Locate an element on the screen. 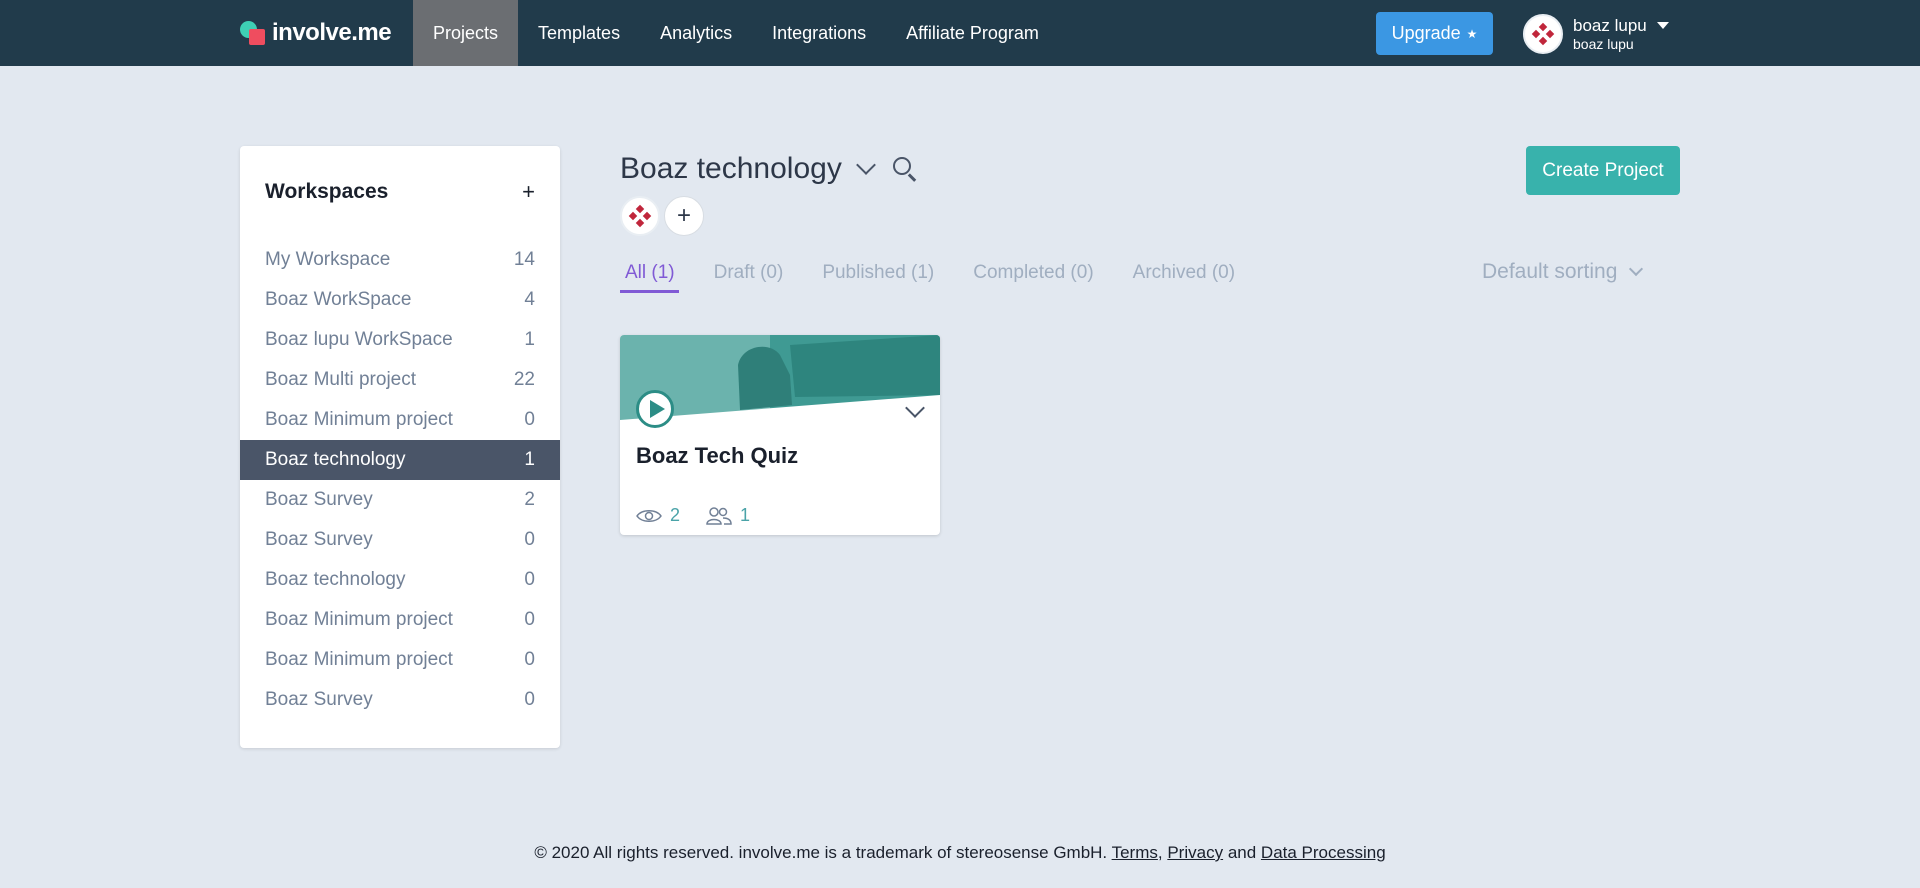 This screenshot has width=1920, height=888. upgrade-label: Upgrade is located at coordinates (1426, 33).